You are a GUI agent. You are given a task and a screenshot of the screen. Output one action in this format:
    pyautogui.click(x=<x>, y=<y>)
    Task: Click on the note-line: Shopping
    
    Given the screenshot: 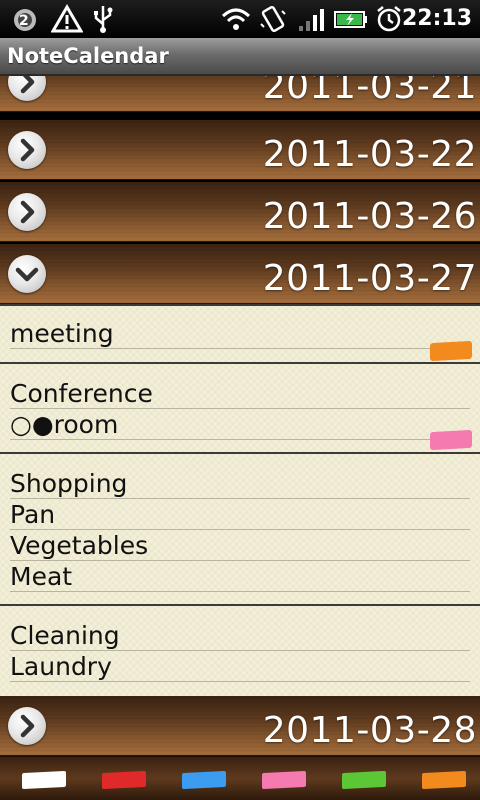 What is the action you would take?
    pyautogui.click(x=240, y=483)
    